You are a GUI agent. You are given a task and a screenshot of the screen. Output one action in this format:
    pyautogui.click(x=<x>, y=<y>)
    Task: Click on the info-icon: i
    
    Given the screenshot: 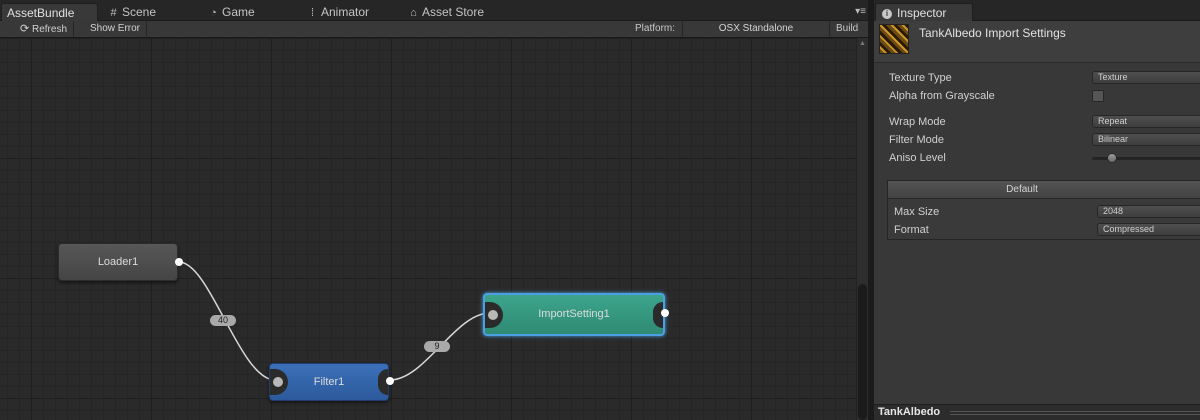 What is the action you would take?
    pyautogui.click(x=887, y=14)
    